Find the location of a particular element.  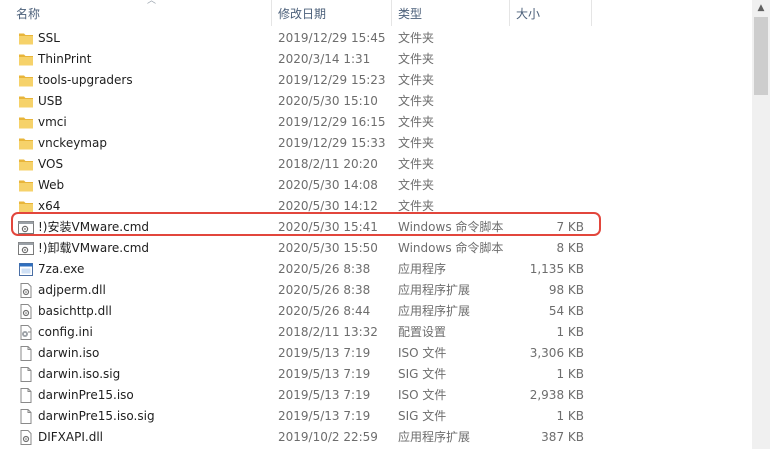

highlight-box is located at coordinates (306, 224).